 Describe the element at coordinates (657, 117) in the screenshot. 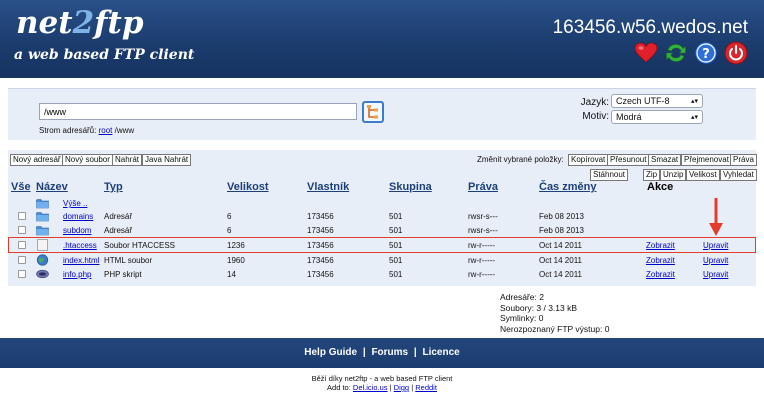

I see `skin-select: Modrá ▴▾` at that location.